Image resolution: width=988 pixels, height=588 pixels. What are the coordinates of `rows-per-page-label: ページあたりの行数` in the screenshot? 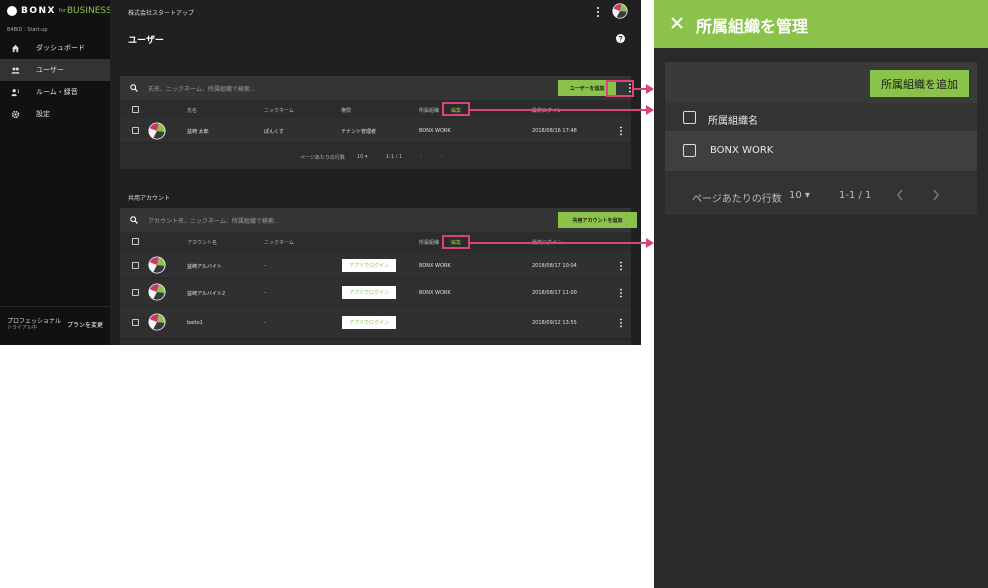 It's located at (737, 199).